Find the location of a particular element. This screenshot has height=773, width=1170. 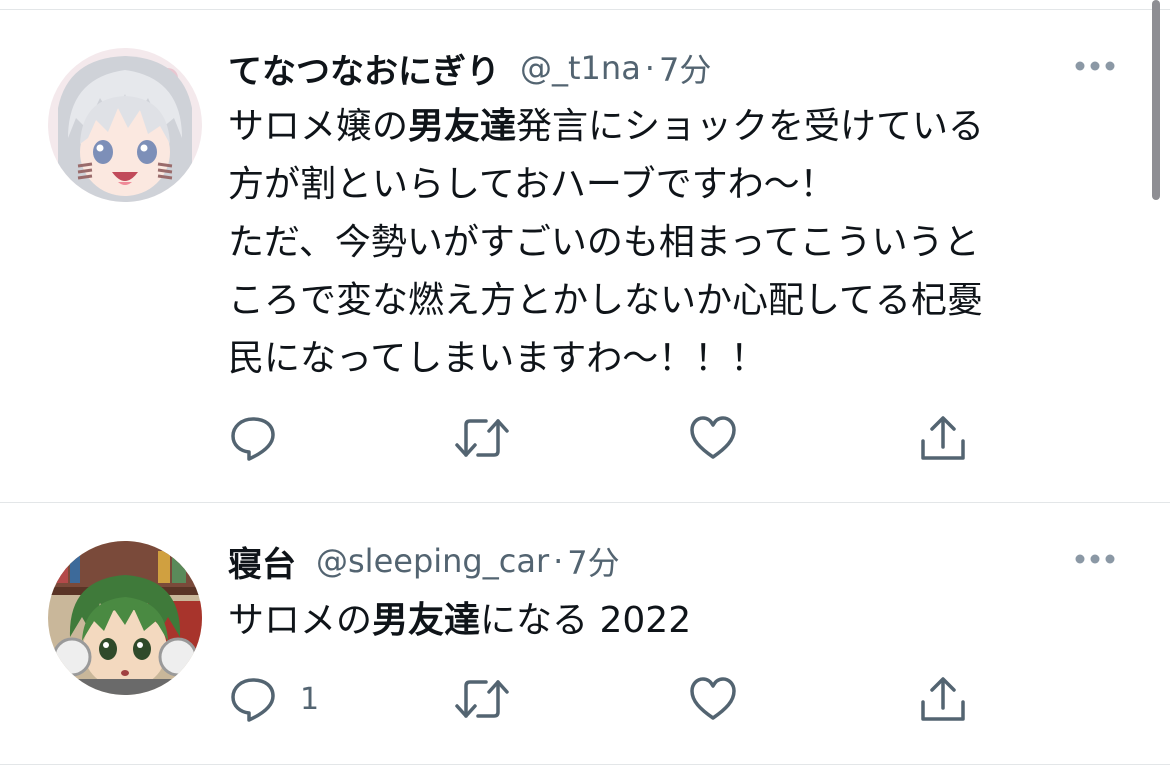

tweet-actions is located at coordinates (608, 438).